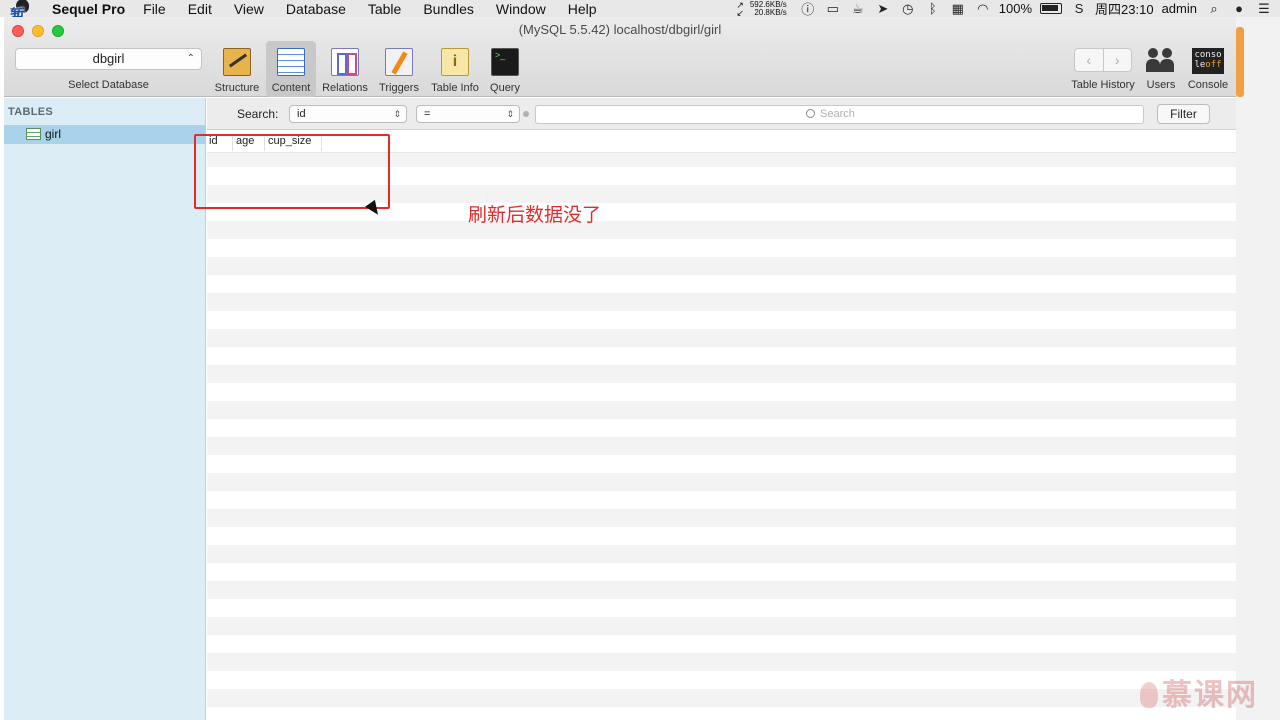 This screenshot has width=1280, height=720. Describe the element at coordinates (740, 9) in the screenshot. I see `network-arrows-icon: ↗ ↙` at that location.